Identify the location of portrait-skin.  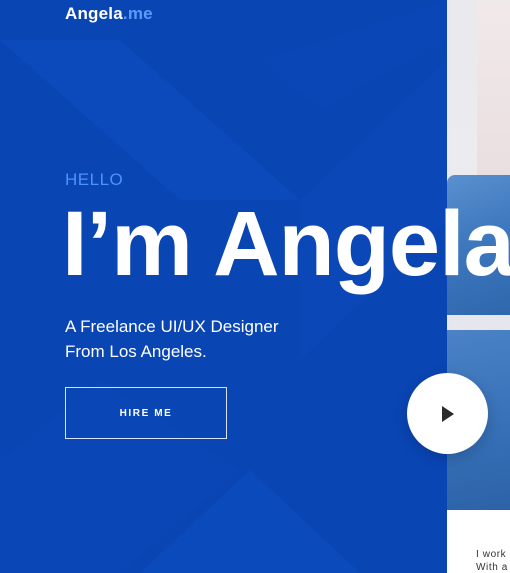
(493, 87).